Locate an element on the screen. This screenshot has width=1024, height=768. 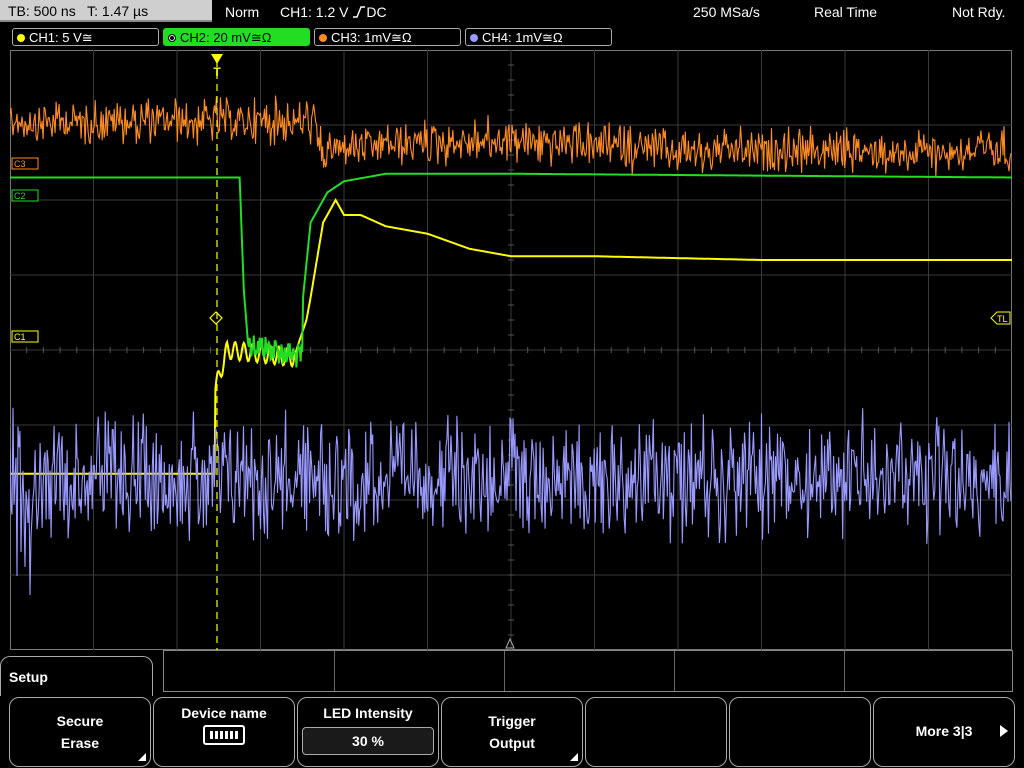
more-label: More 3|3 is located at coordinates (944, 731).